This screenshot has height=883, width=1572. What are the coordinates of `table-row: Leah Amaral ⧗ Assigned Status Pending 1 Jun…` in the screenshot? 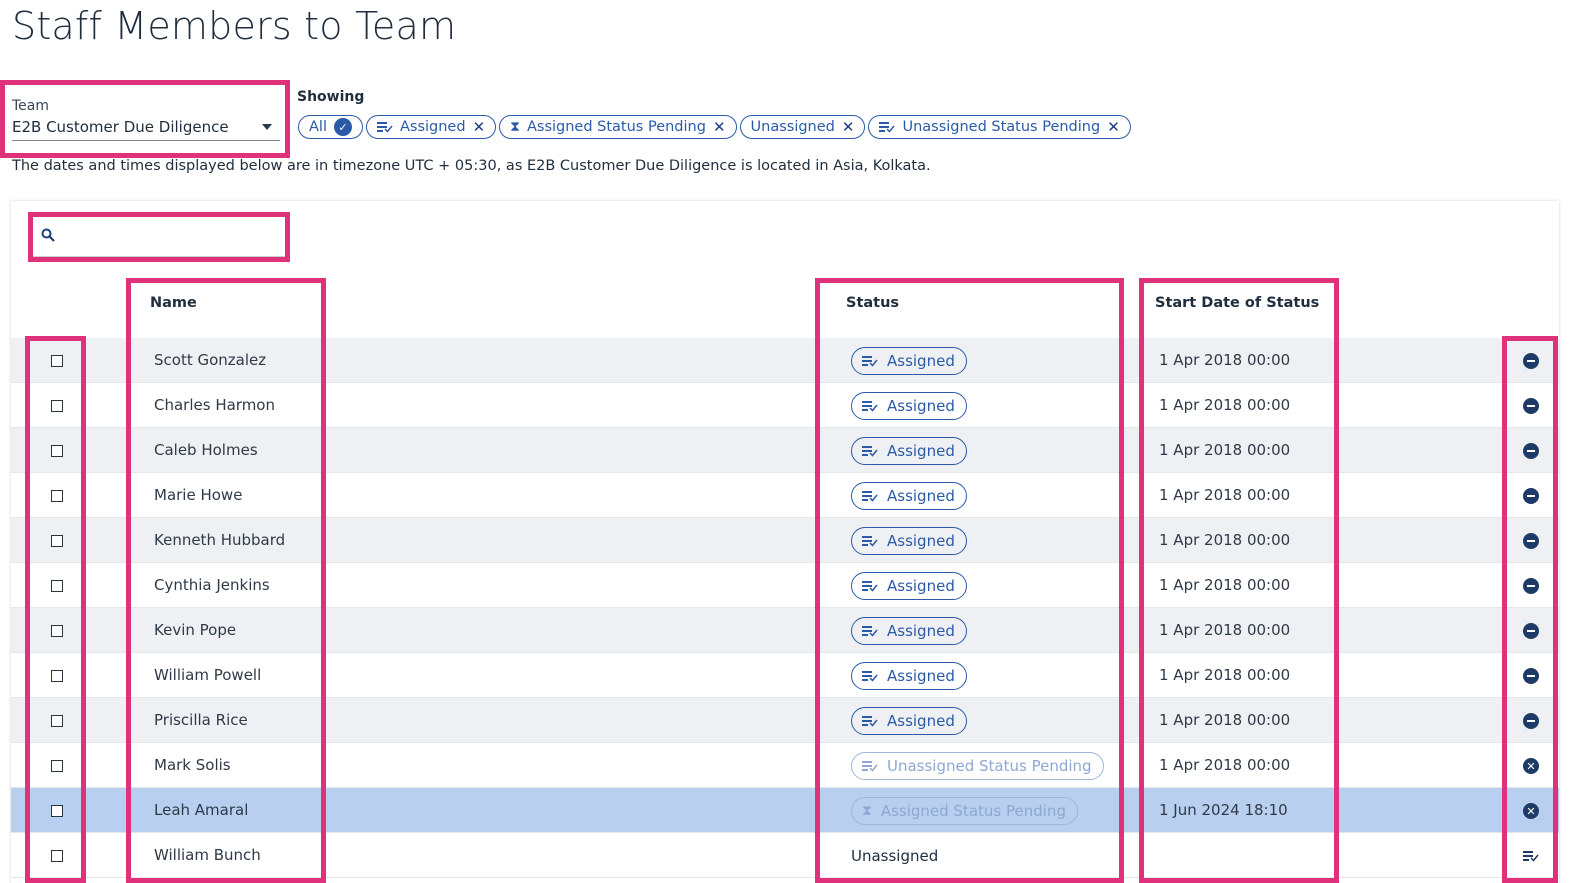 It's located at (785, 810).